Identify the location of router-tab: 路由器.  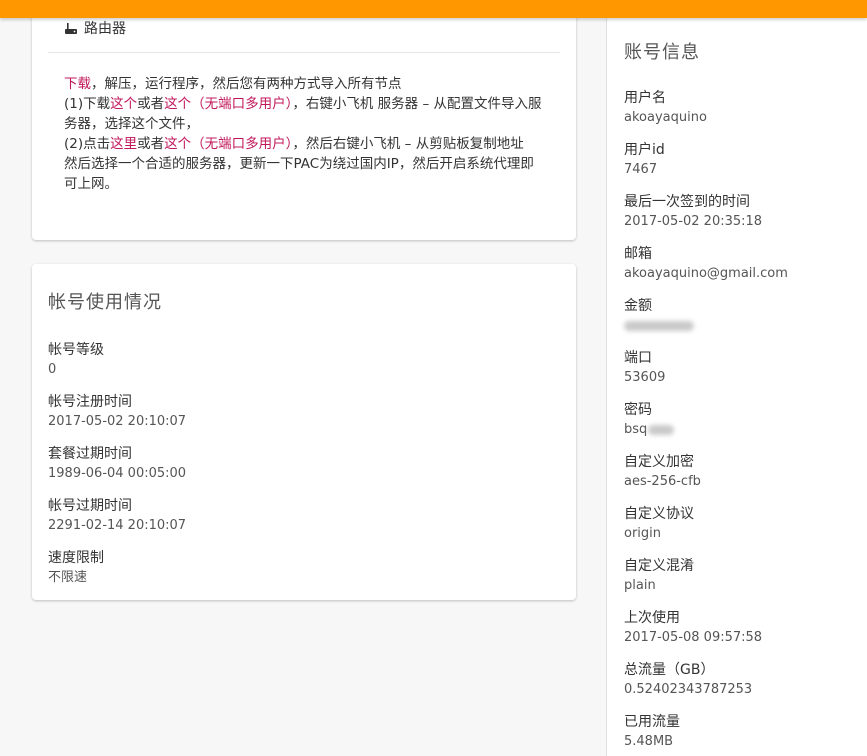
(95, 28).